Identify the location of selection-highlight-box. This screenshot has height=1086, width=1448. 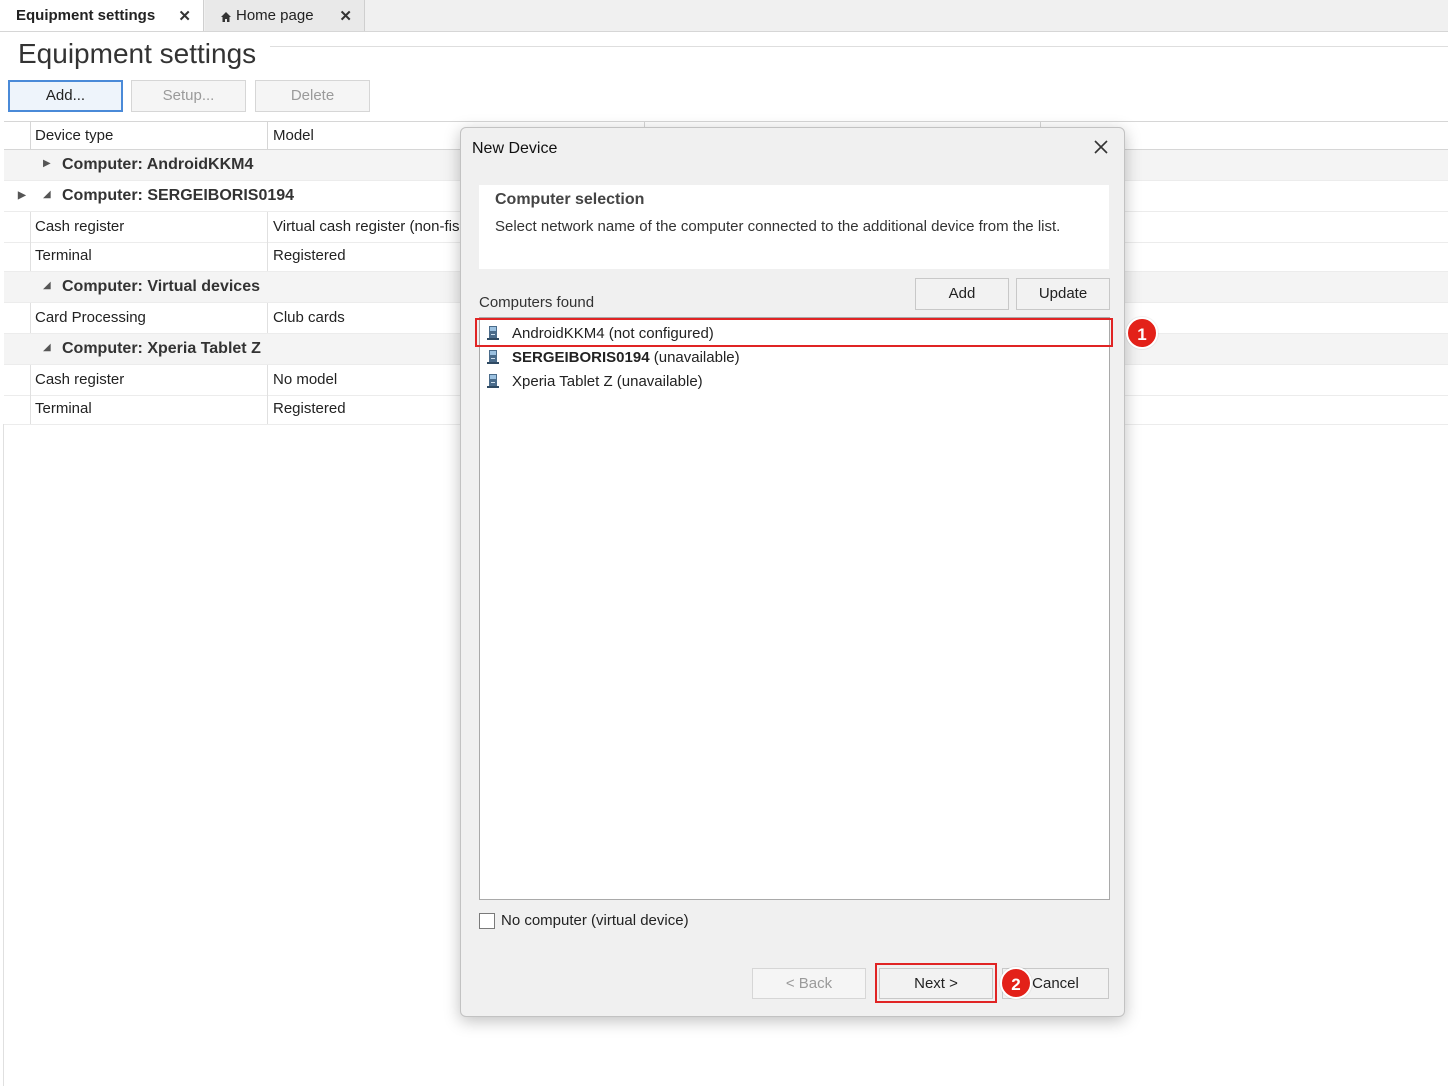
(794, 332).